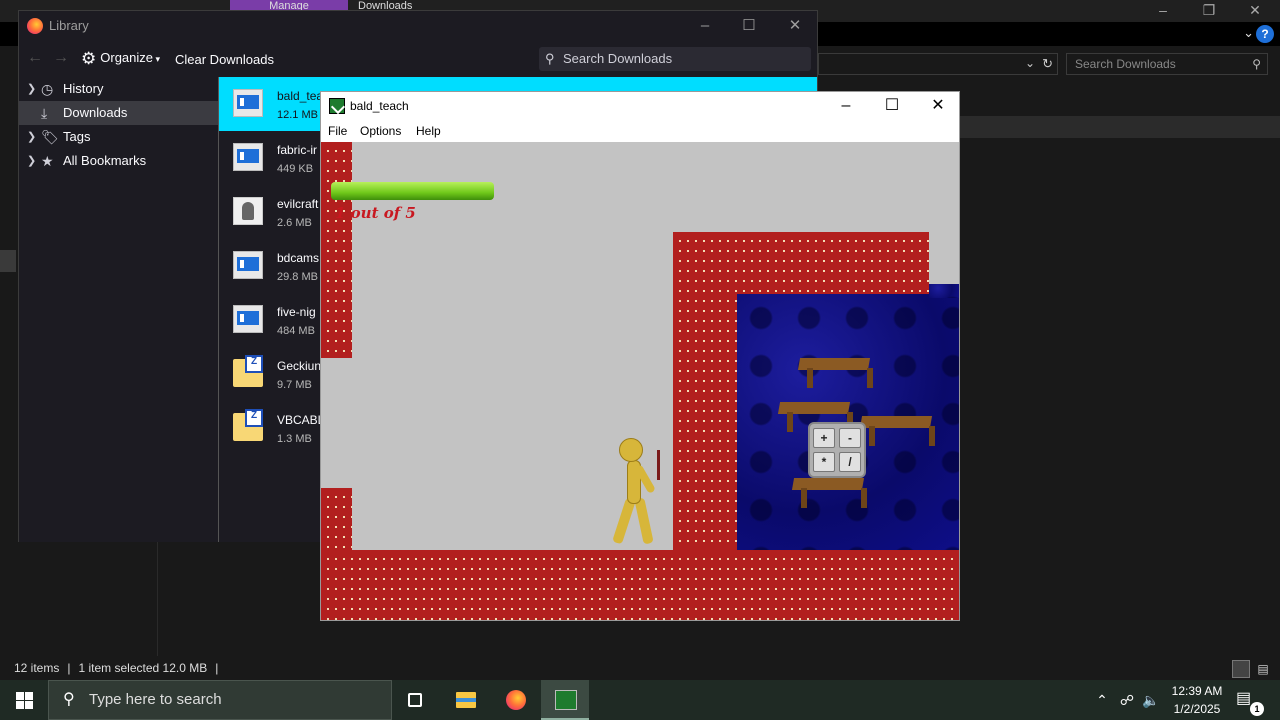 The image size is (1280, 720). What do you see at coordinates (298, 258) in the screenshot?
I see `download-name: bdcams` at bounding box center [298, 258].